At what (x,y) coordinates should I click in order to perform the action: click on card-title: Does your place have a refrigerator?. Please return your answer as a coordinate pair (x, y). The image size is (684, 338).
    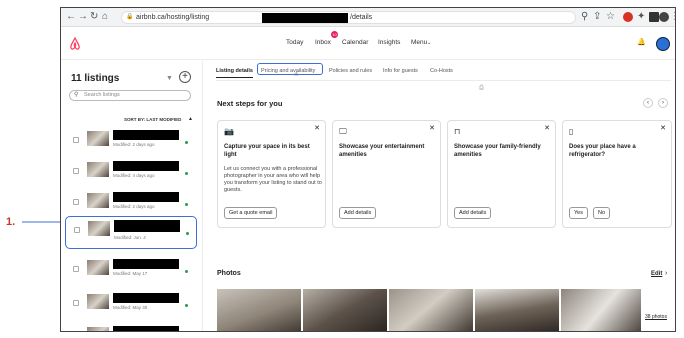
    Looking at the image, I should click on (602, 151).